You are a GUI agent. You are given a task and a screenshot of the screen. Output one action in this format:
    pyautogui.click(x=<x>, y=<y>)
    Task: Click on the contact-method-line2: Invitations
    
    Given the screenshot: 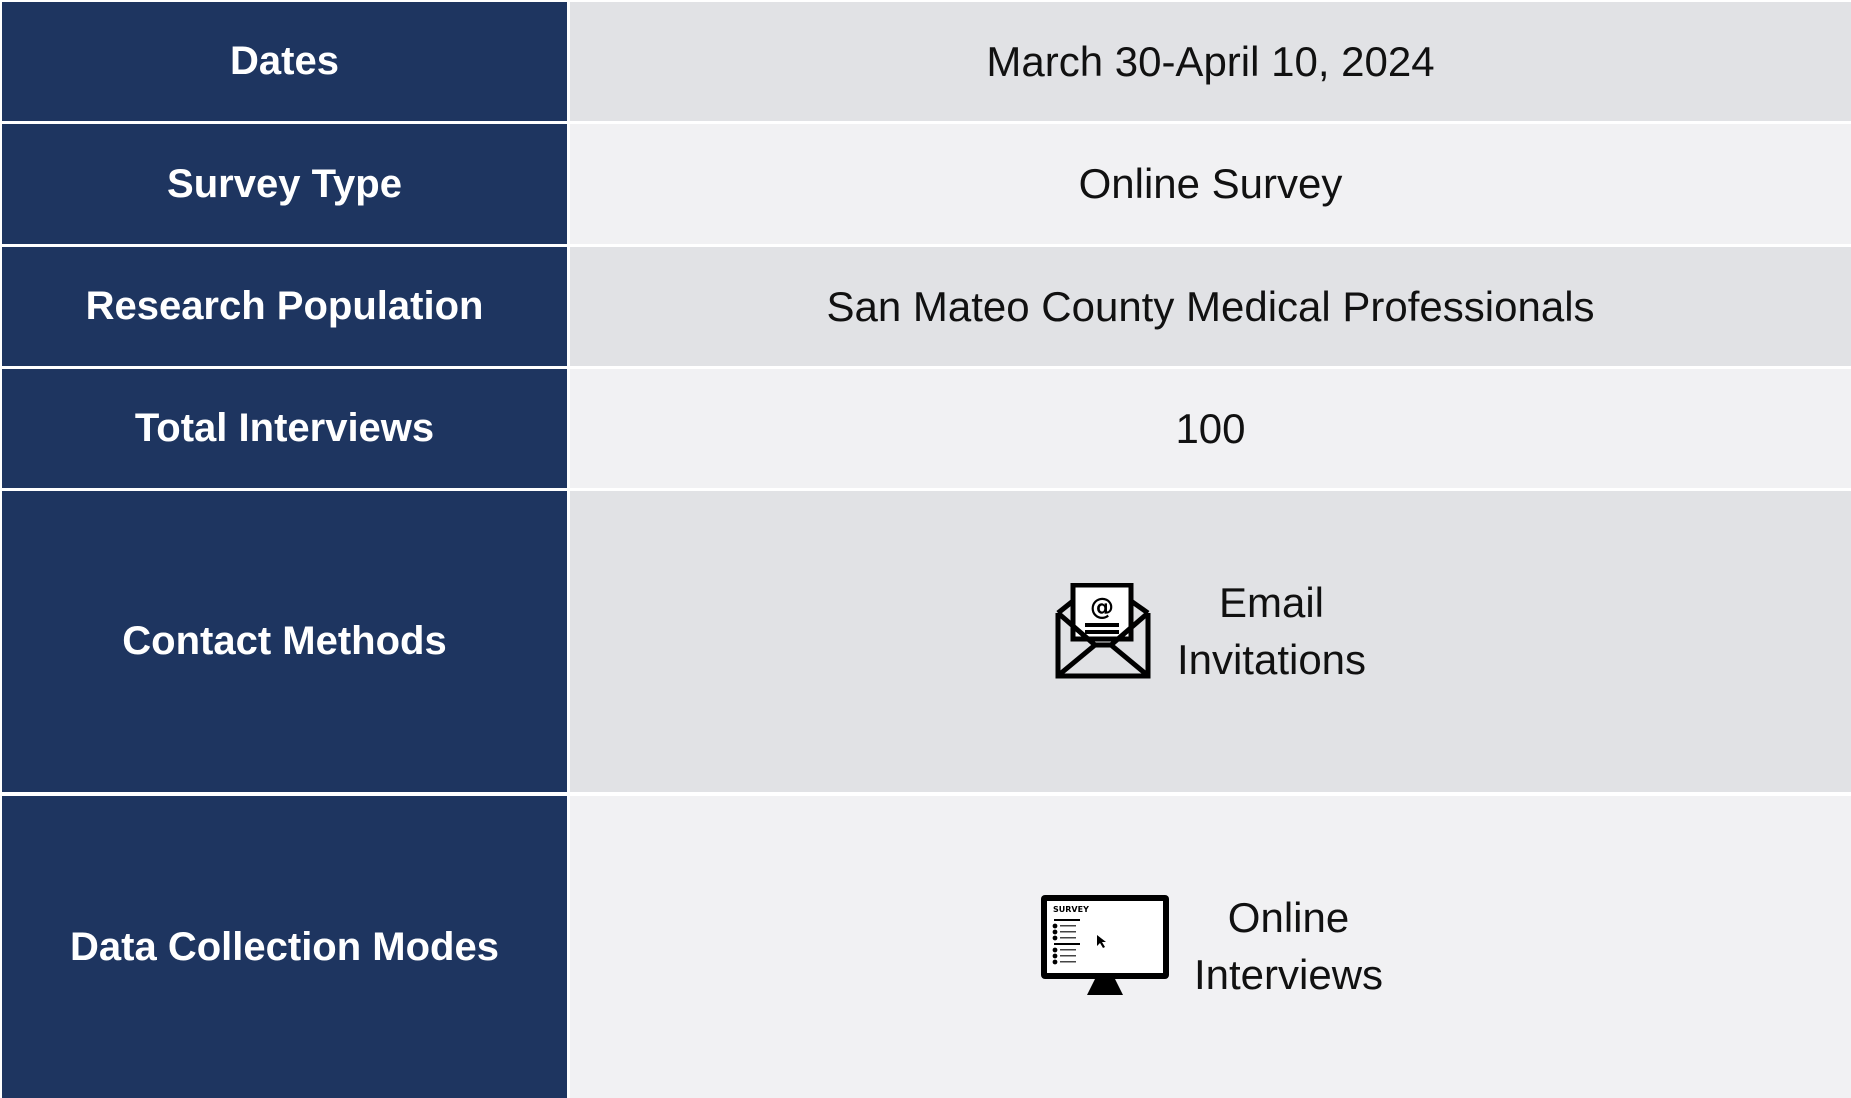 What is the action you would take?
    pyautogui.click(x=1271, y=659)
    